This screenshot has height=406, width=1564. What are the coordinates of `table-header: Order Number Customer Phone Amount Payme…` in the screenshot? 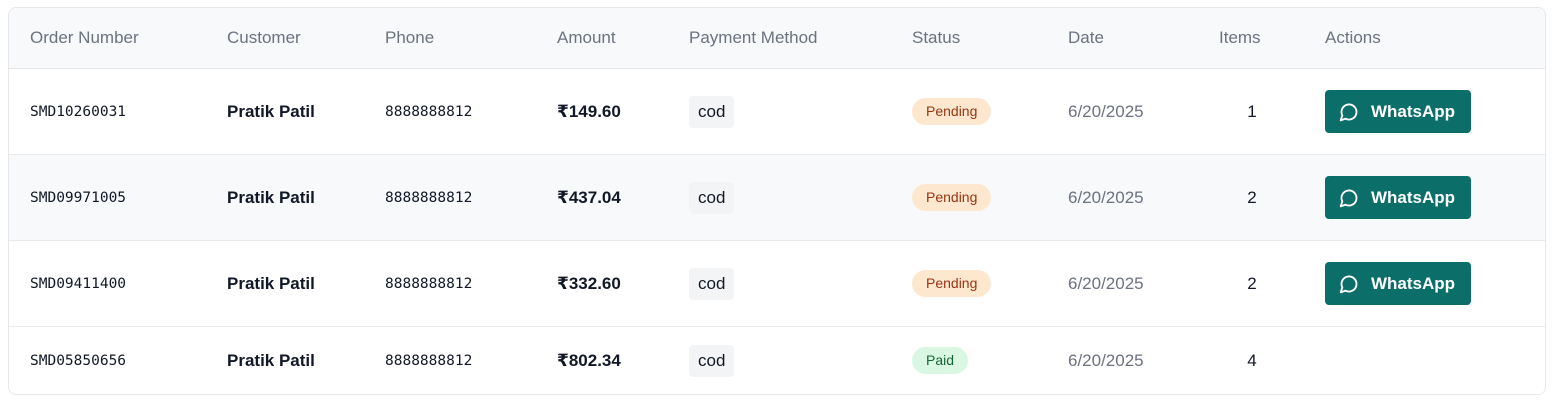 It's located at (777, 38).